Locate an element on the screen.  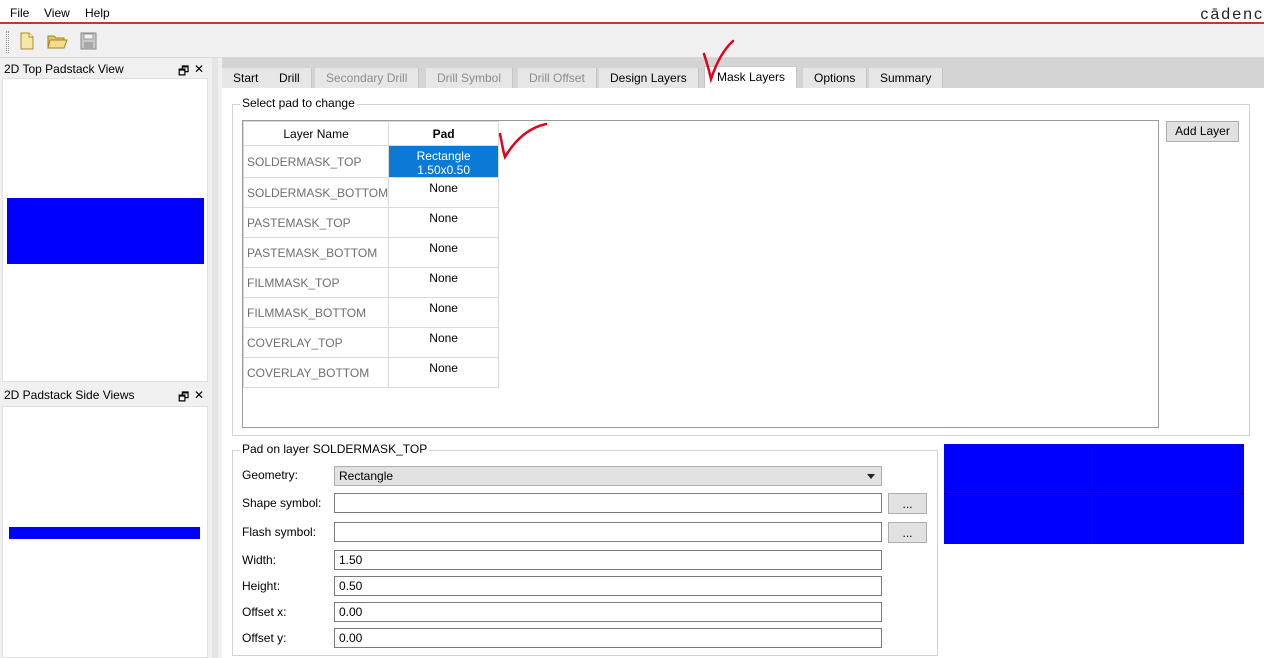
geometry-dropdown: Rectangle is located at coordinates (608, 476).